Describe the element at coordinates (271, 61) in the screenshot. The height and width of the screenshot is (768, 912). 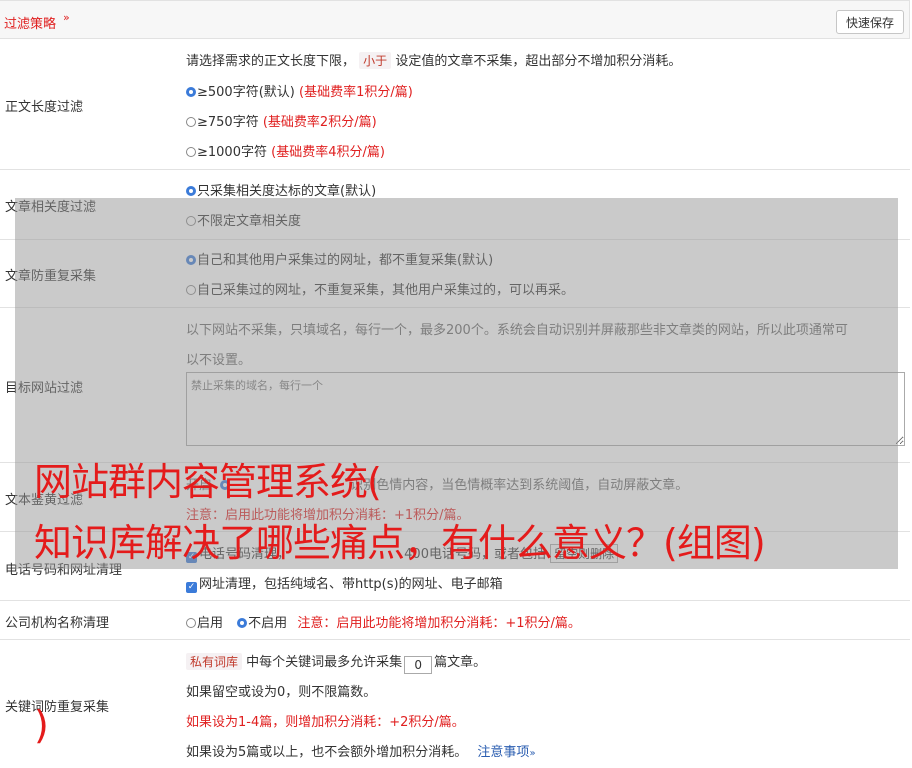
I see `intro-prefix: 请选择需求的正文长度下限，` at that location.